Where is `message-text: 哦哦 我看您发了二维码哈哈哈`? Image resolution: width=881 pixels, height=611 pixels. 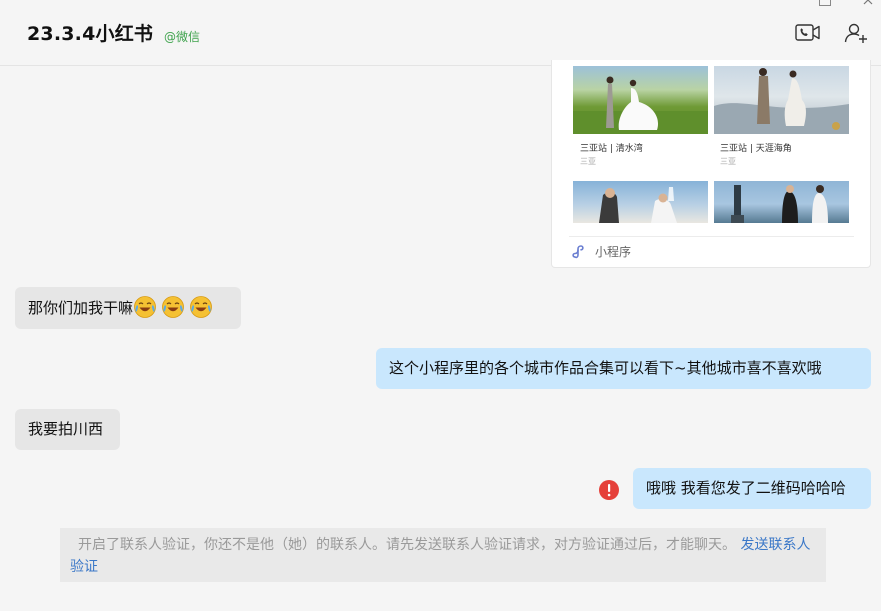 message-text: 哦哦 我看您发了二维码哈哈哈 is located at coordinates (746, 488).